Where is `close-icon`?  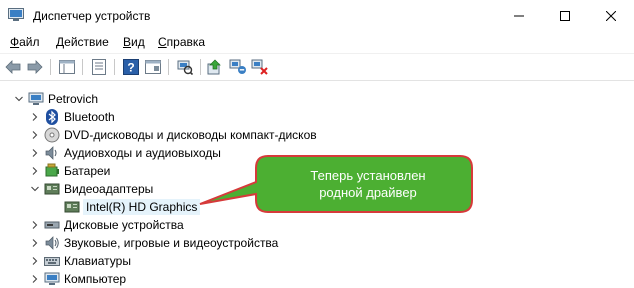
close-icon is located at coordinates (611, 15).